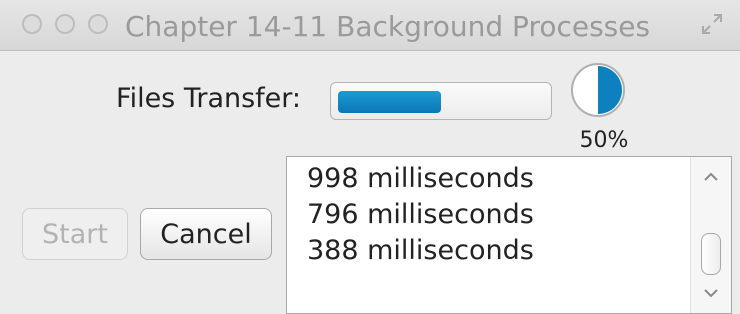 The image size is (740, 314). I want to click on progress-bar-fill, so click(389, 102).